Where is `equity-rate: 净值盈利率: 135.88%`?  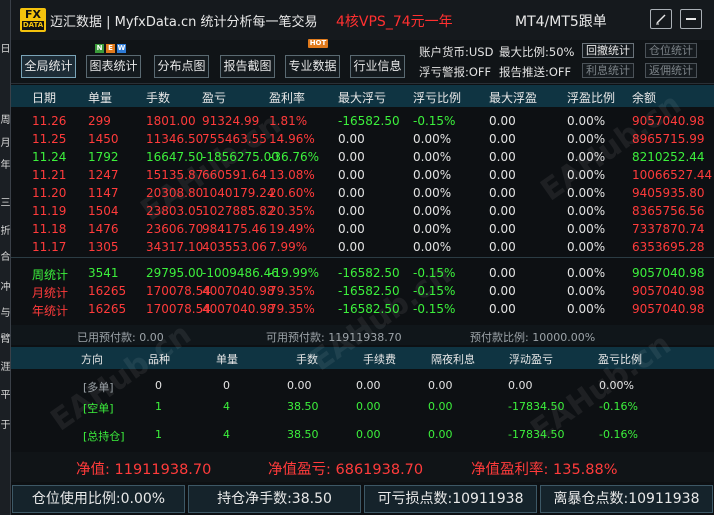 equity-rate: 净值盈利率: 135.88% is located at coordinates (544, 470).